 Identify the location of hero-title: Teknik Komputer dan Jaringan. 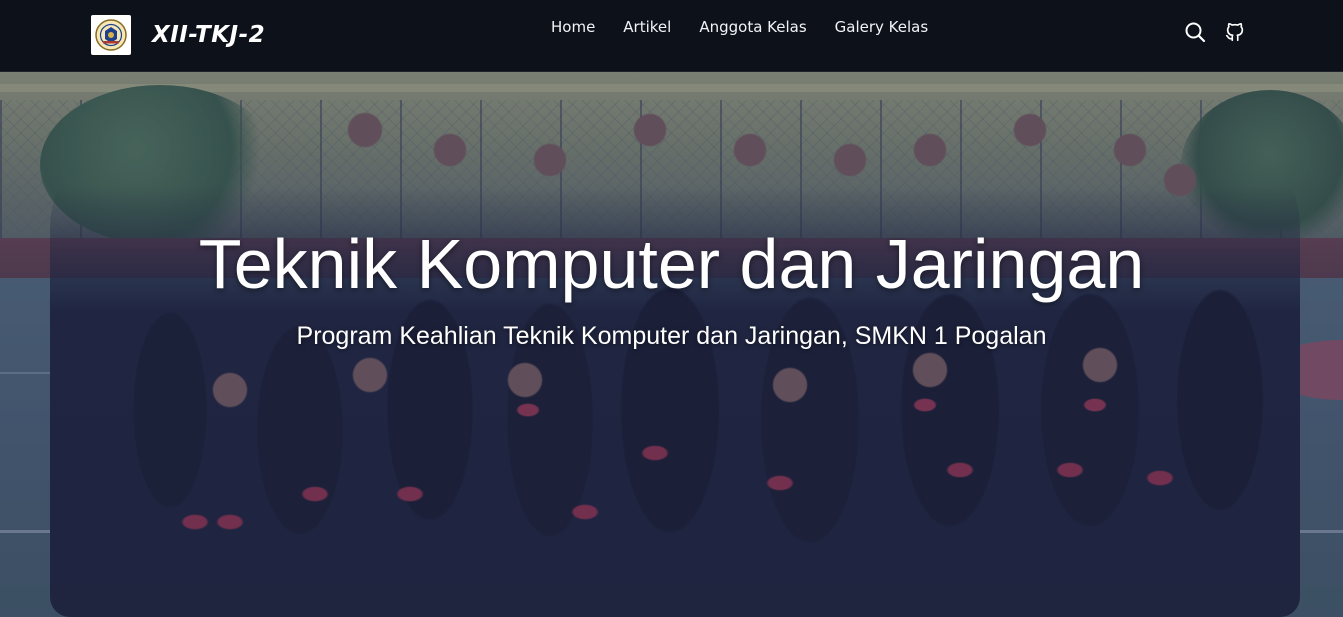
(671, 264).